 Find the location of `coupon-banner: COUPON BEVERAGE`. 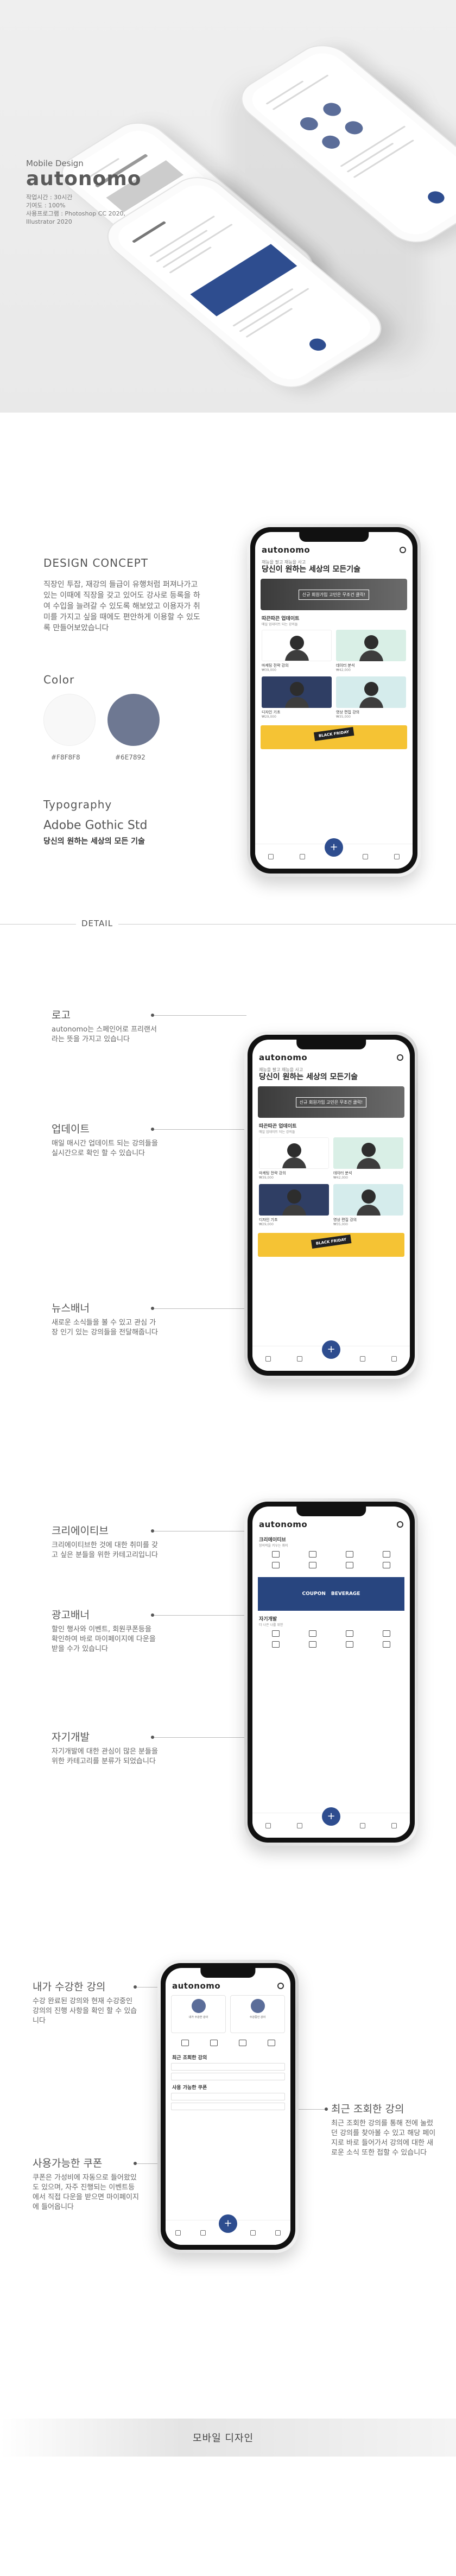

coupon-banner: COUPON BEVERAGE is located at coordinates (331, 1594).